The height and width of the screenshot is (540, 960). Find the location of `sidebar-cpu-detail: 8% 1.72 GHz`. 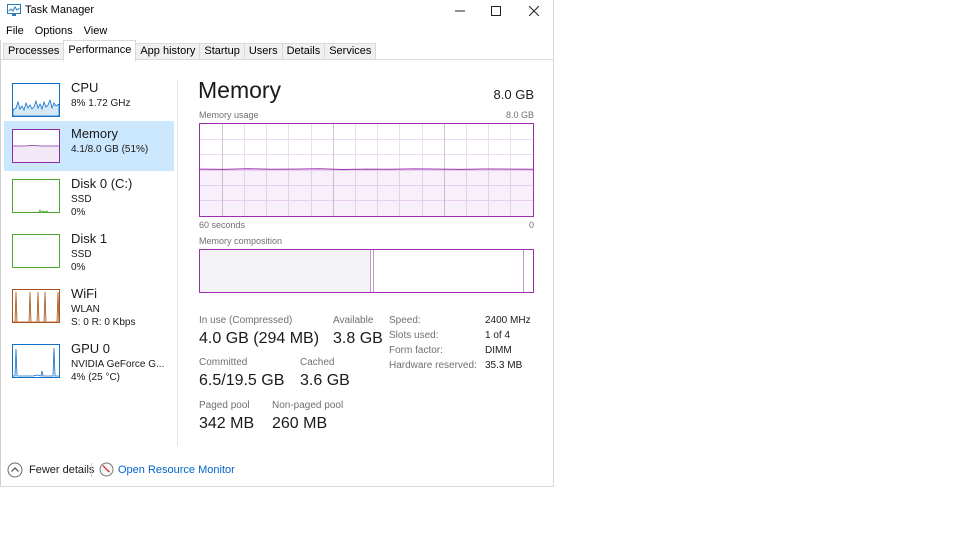

sidebar-cpu-detail: 8% 1.72 GHz is located at coordinates (101, 103).